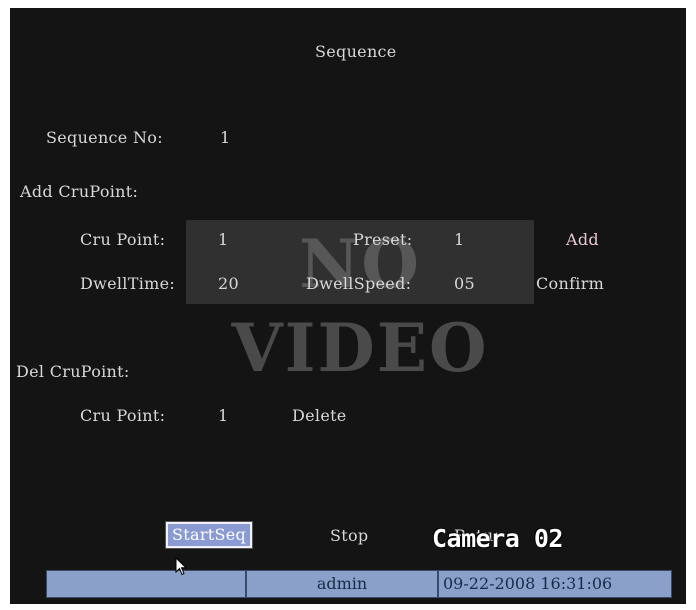 The height and width of the screenshot is (610, 696). What do you see at coordinates (356, 51) in the screenshot?
I see `page-title: Sequence` at bounding box center [356, 51].